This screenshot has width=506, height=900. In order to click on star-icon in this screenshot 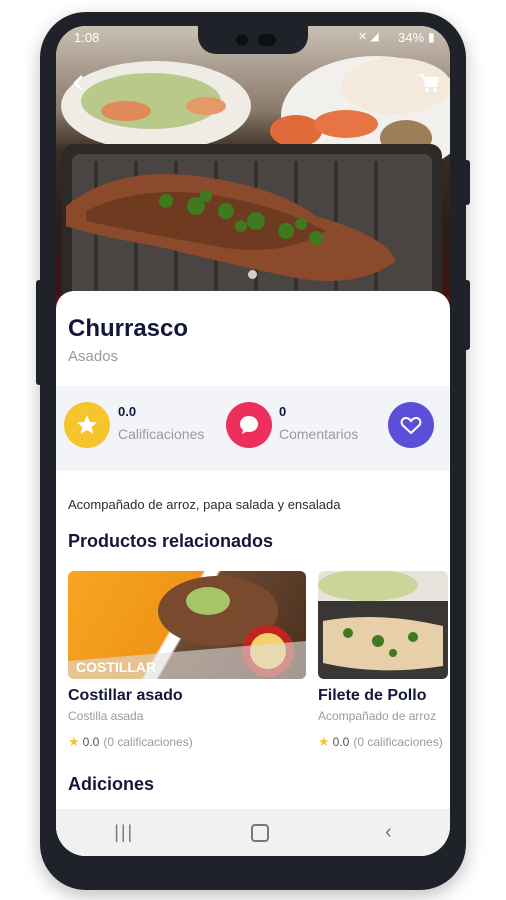, I will do `click(87, 424)`.